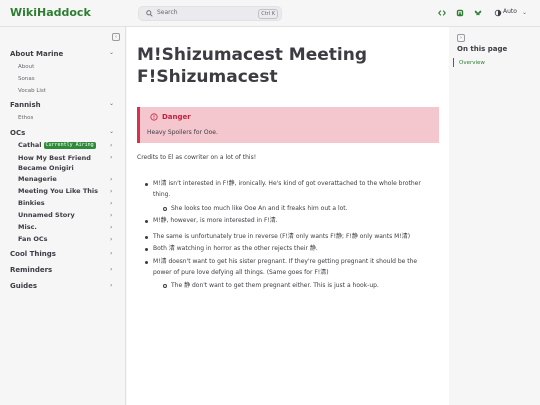 This screenshot has height=405, width=540. Describe the element at coordinates (461, 38) in the screenshot. I see `collapse-toc-button: ›` at that location.